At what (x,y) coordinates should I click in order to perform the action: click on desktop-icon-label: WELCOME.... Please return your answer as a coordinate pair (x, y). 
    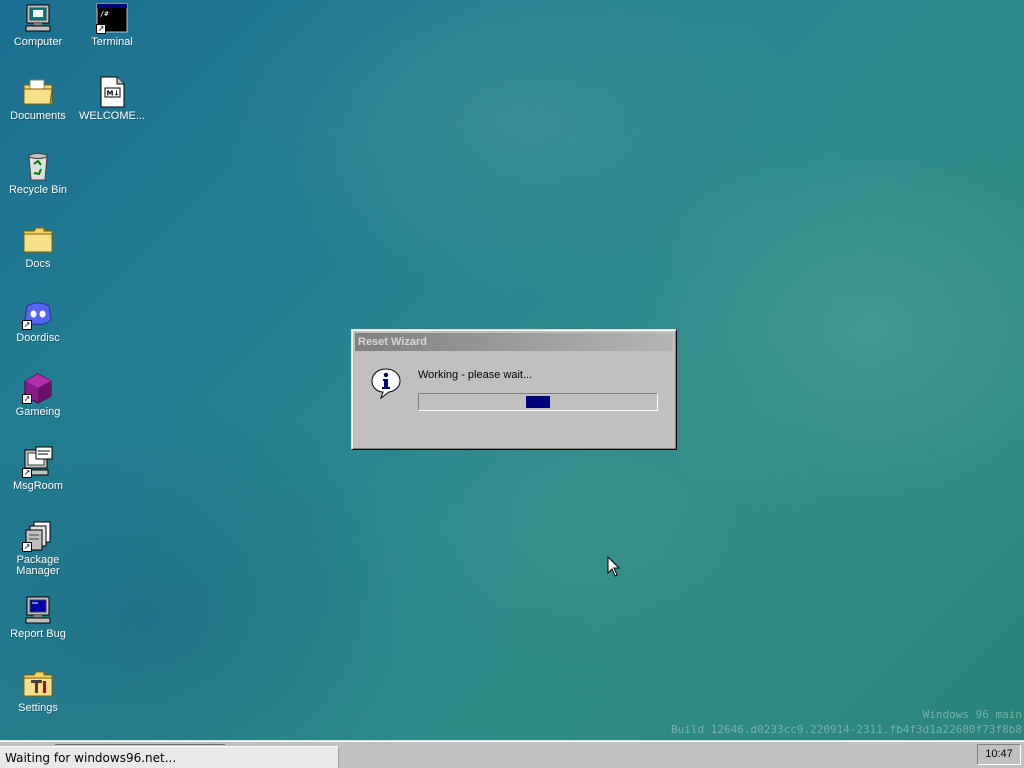
    Looking at the image, I should click on (111, 116).